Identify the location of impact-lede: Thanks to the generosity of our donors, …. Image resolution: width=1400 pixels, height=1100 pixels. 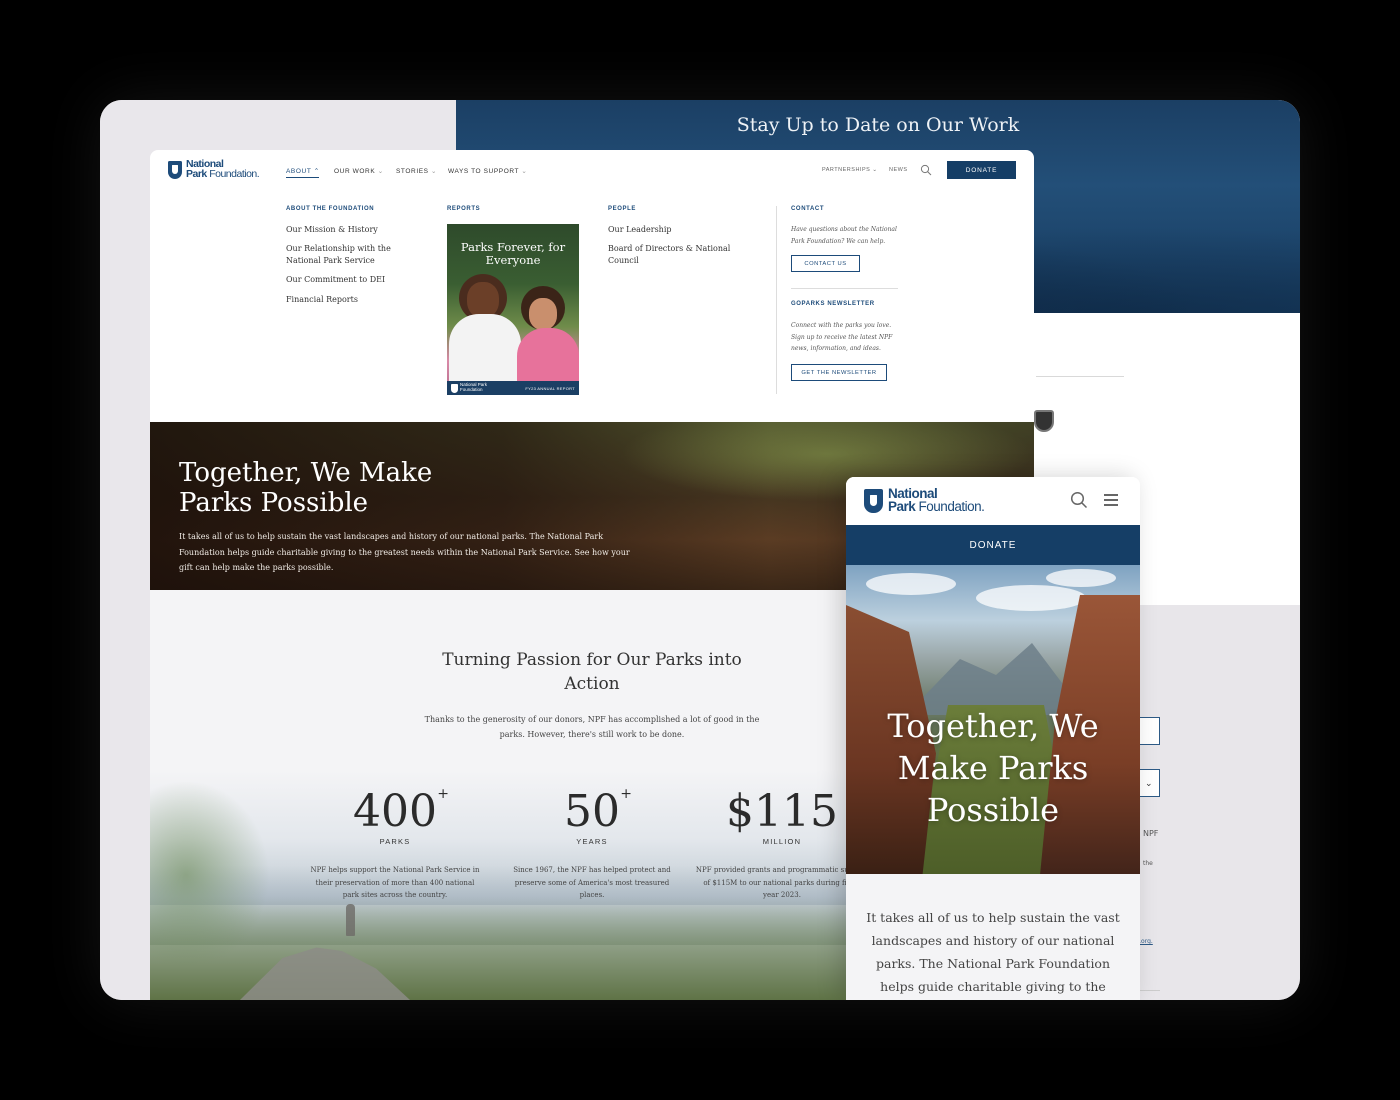
(592, 727).